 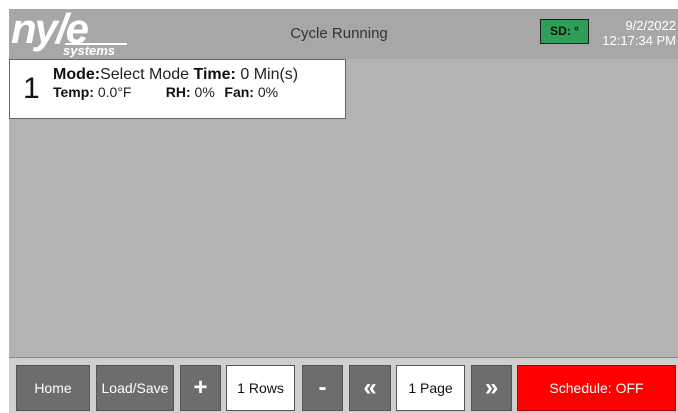 I want to click on mode-value: Select Mode, so click(x=145, y=74).